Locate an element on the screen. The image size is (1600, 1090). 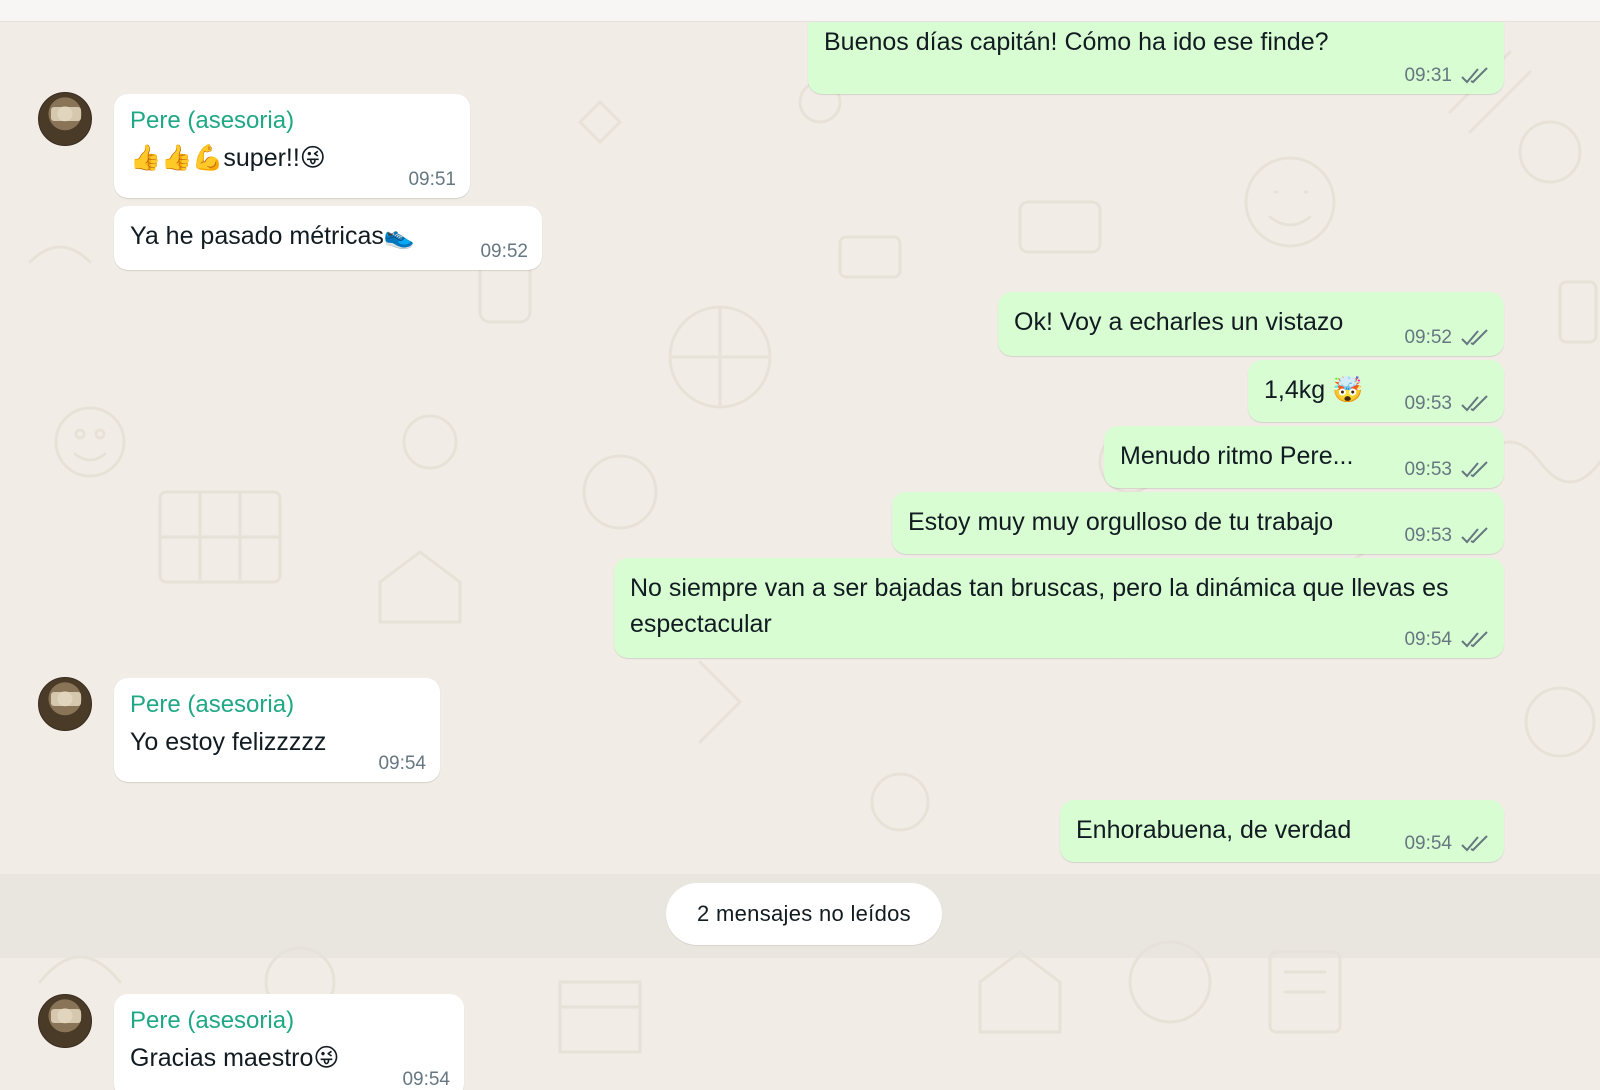
message-bubble-incoming: Ya he pasado métricas👟 09:52 is located at coordinates (328, 238).